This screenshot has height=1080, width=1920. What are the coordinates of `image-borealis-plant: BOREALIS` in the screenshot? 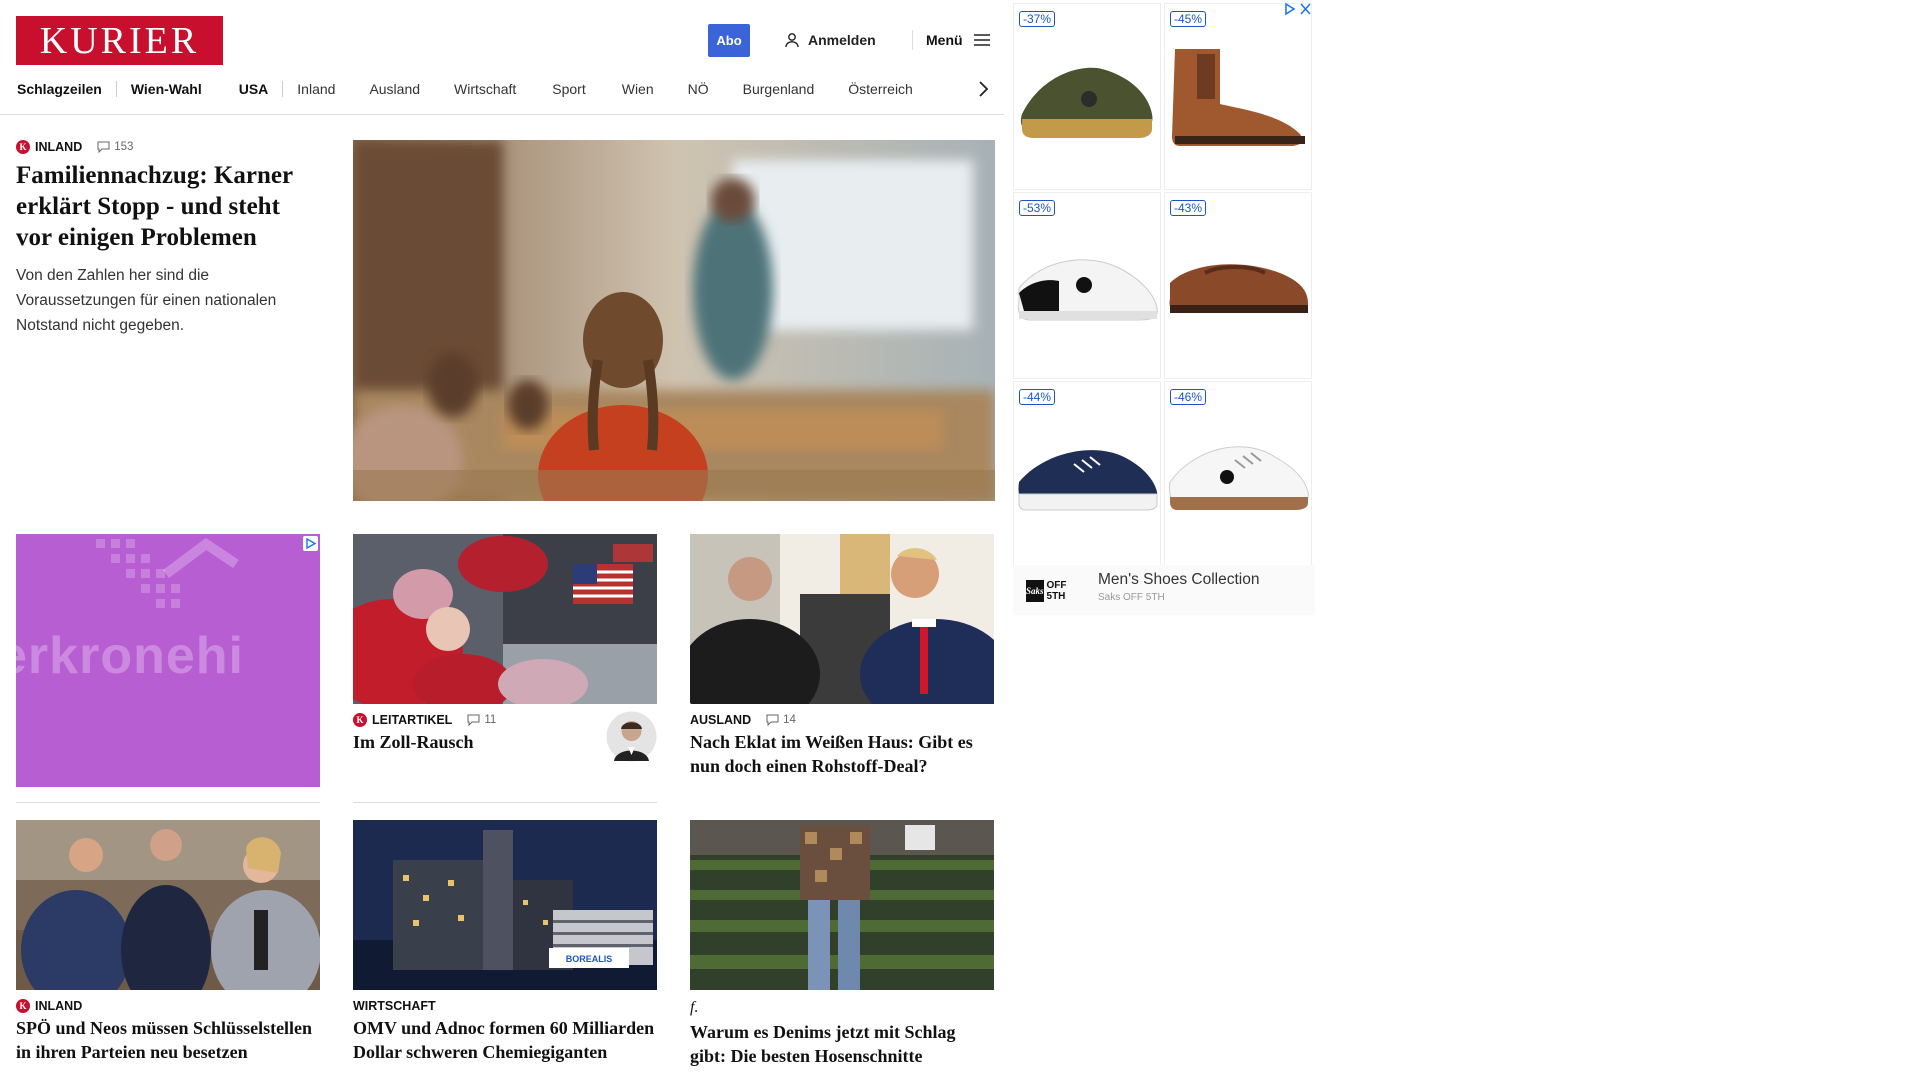 It's located at (505, 905).